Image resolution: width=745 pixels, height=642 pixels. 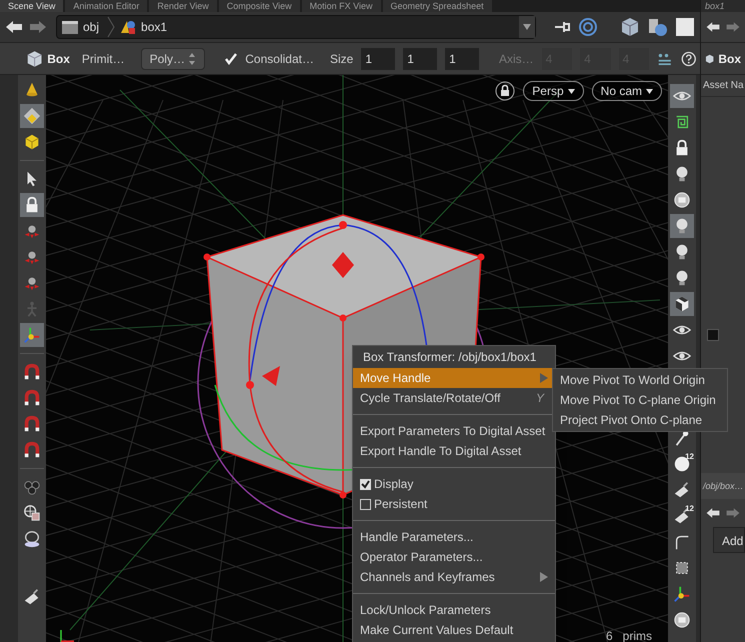 What do you see at coordinates (541, 398) in the screenshot?
I see `shortcut-label: Y` at bounding box center [541, 398].